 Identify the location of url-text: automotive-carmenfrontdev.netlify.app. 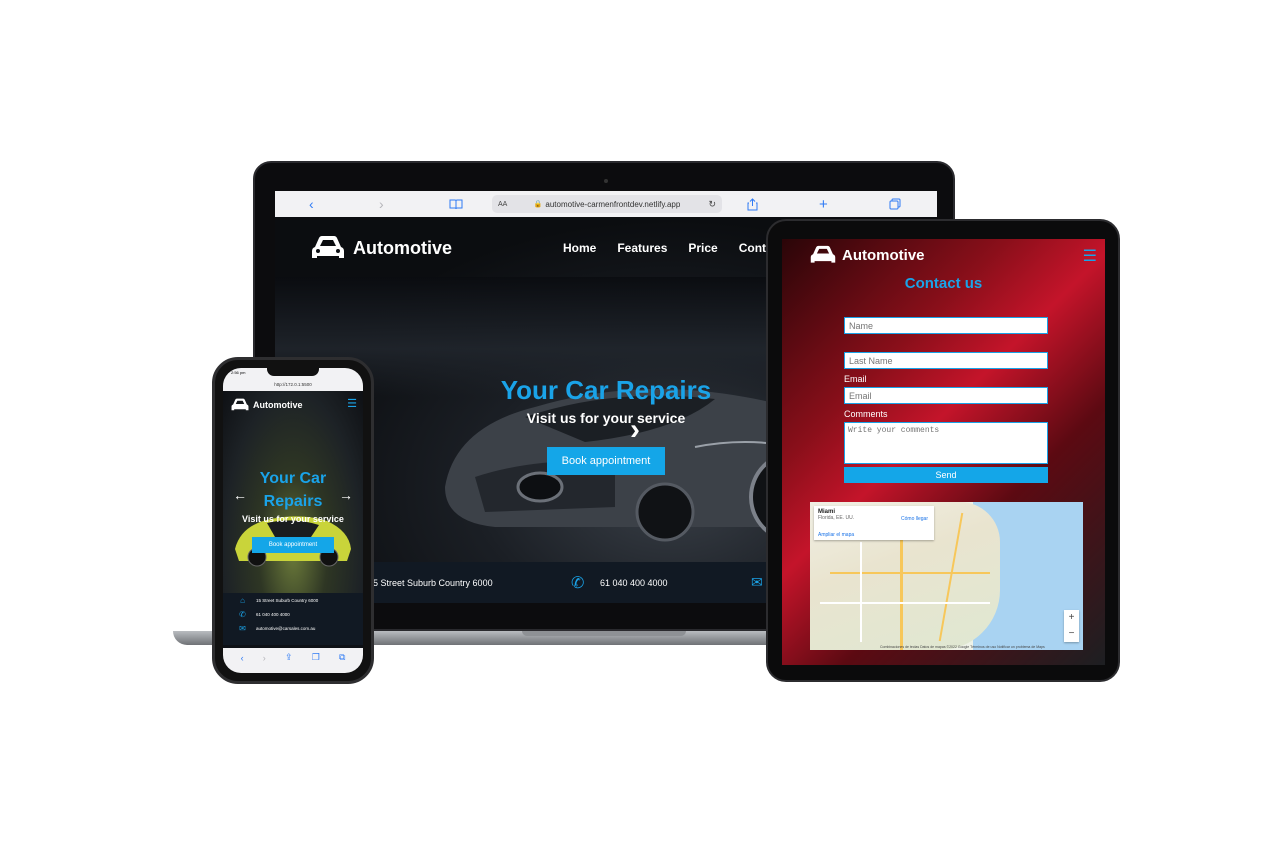
(613, 204).